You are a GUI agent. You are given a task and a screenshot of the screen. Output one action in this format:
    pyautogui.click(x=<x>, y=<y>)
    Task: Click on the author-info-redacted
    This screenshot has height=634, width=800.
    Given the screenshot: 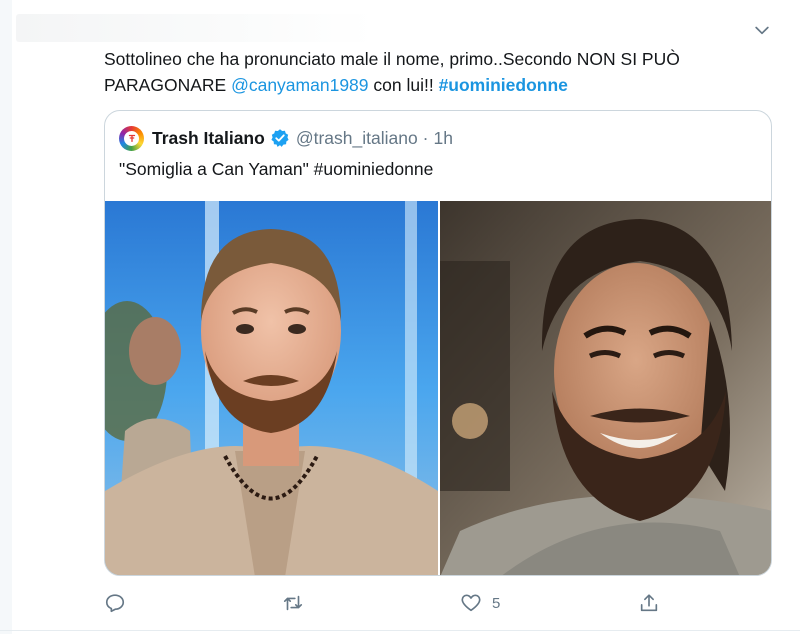 What is the action you would take?
    pyautogui.click(x=196, y=28)
    